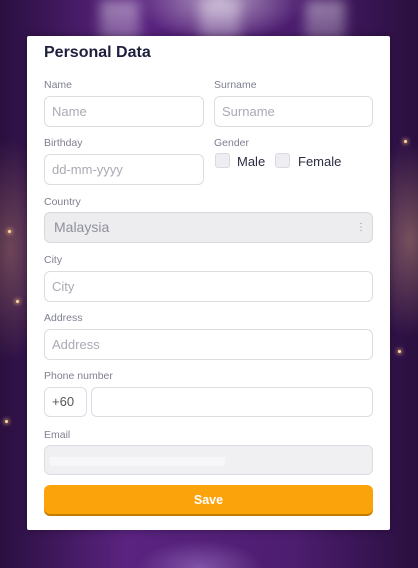 The width and height of the screenshot is (418, 568). Describe the element at coordinates (222, 160) in the screenshot. I see `gender-male-checkbox` at that location.